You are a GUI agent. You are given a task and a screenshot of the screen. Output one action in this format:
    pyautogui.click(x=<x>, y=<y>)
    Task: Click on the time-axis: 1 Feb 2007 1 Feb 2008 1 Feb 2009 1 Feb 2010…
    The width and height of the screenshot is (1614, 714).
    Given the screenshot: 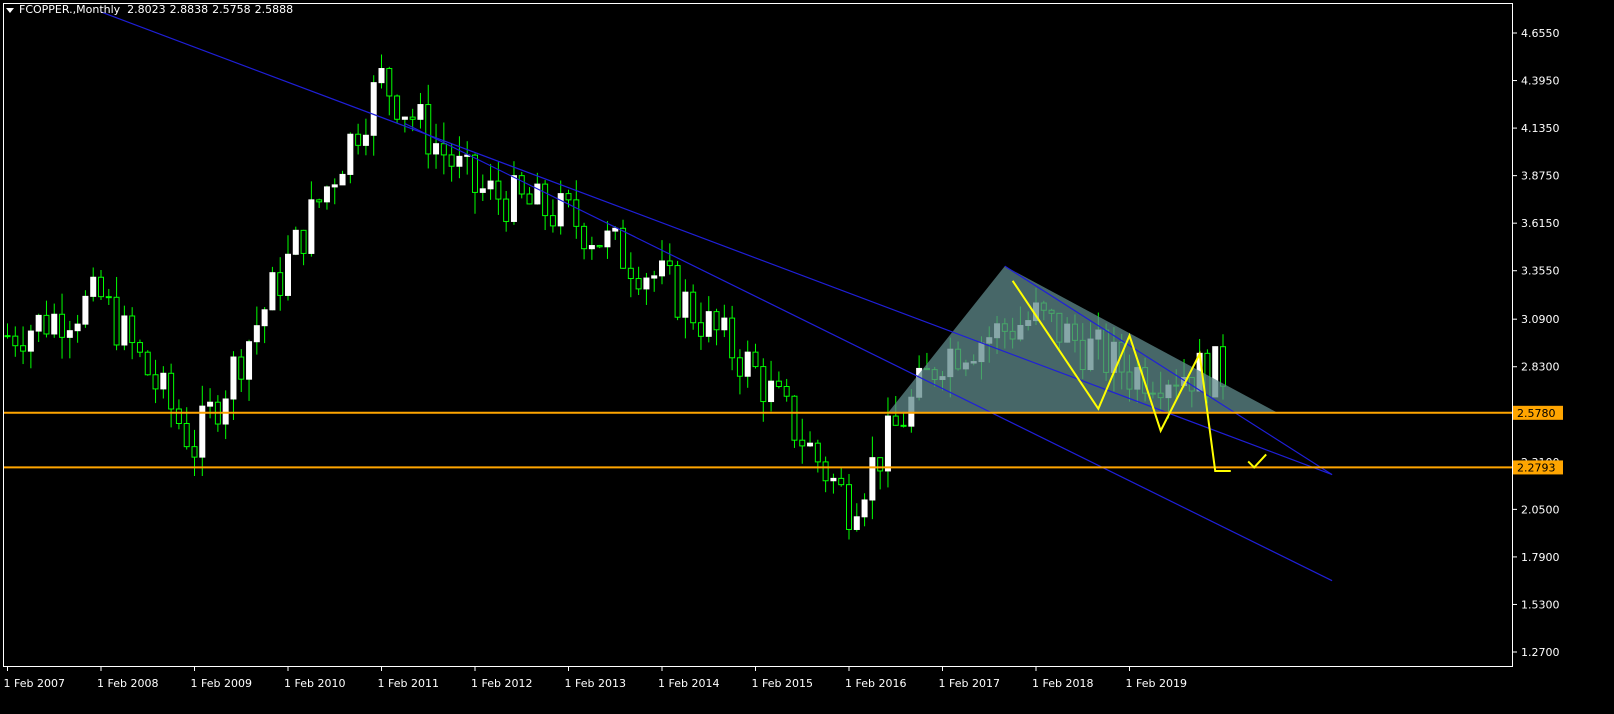 What is the action you would take?
    pyautogui.click(x=595, y=678)
    